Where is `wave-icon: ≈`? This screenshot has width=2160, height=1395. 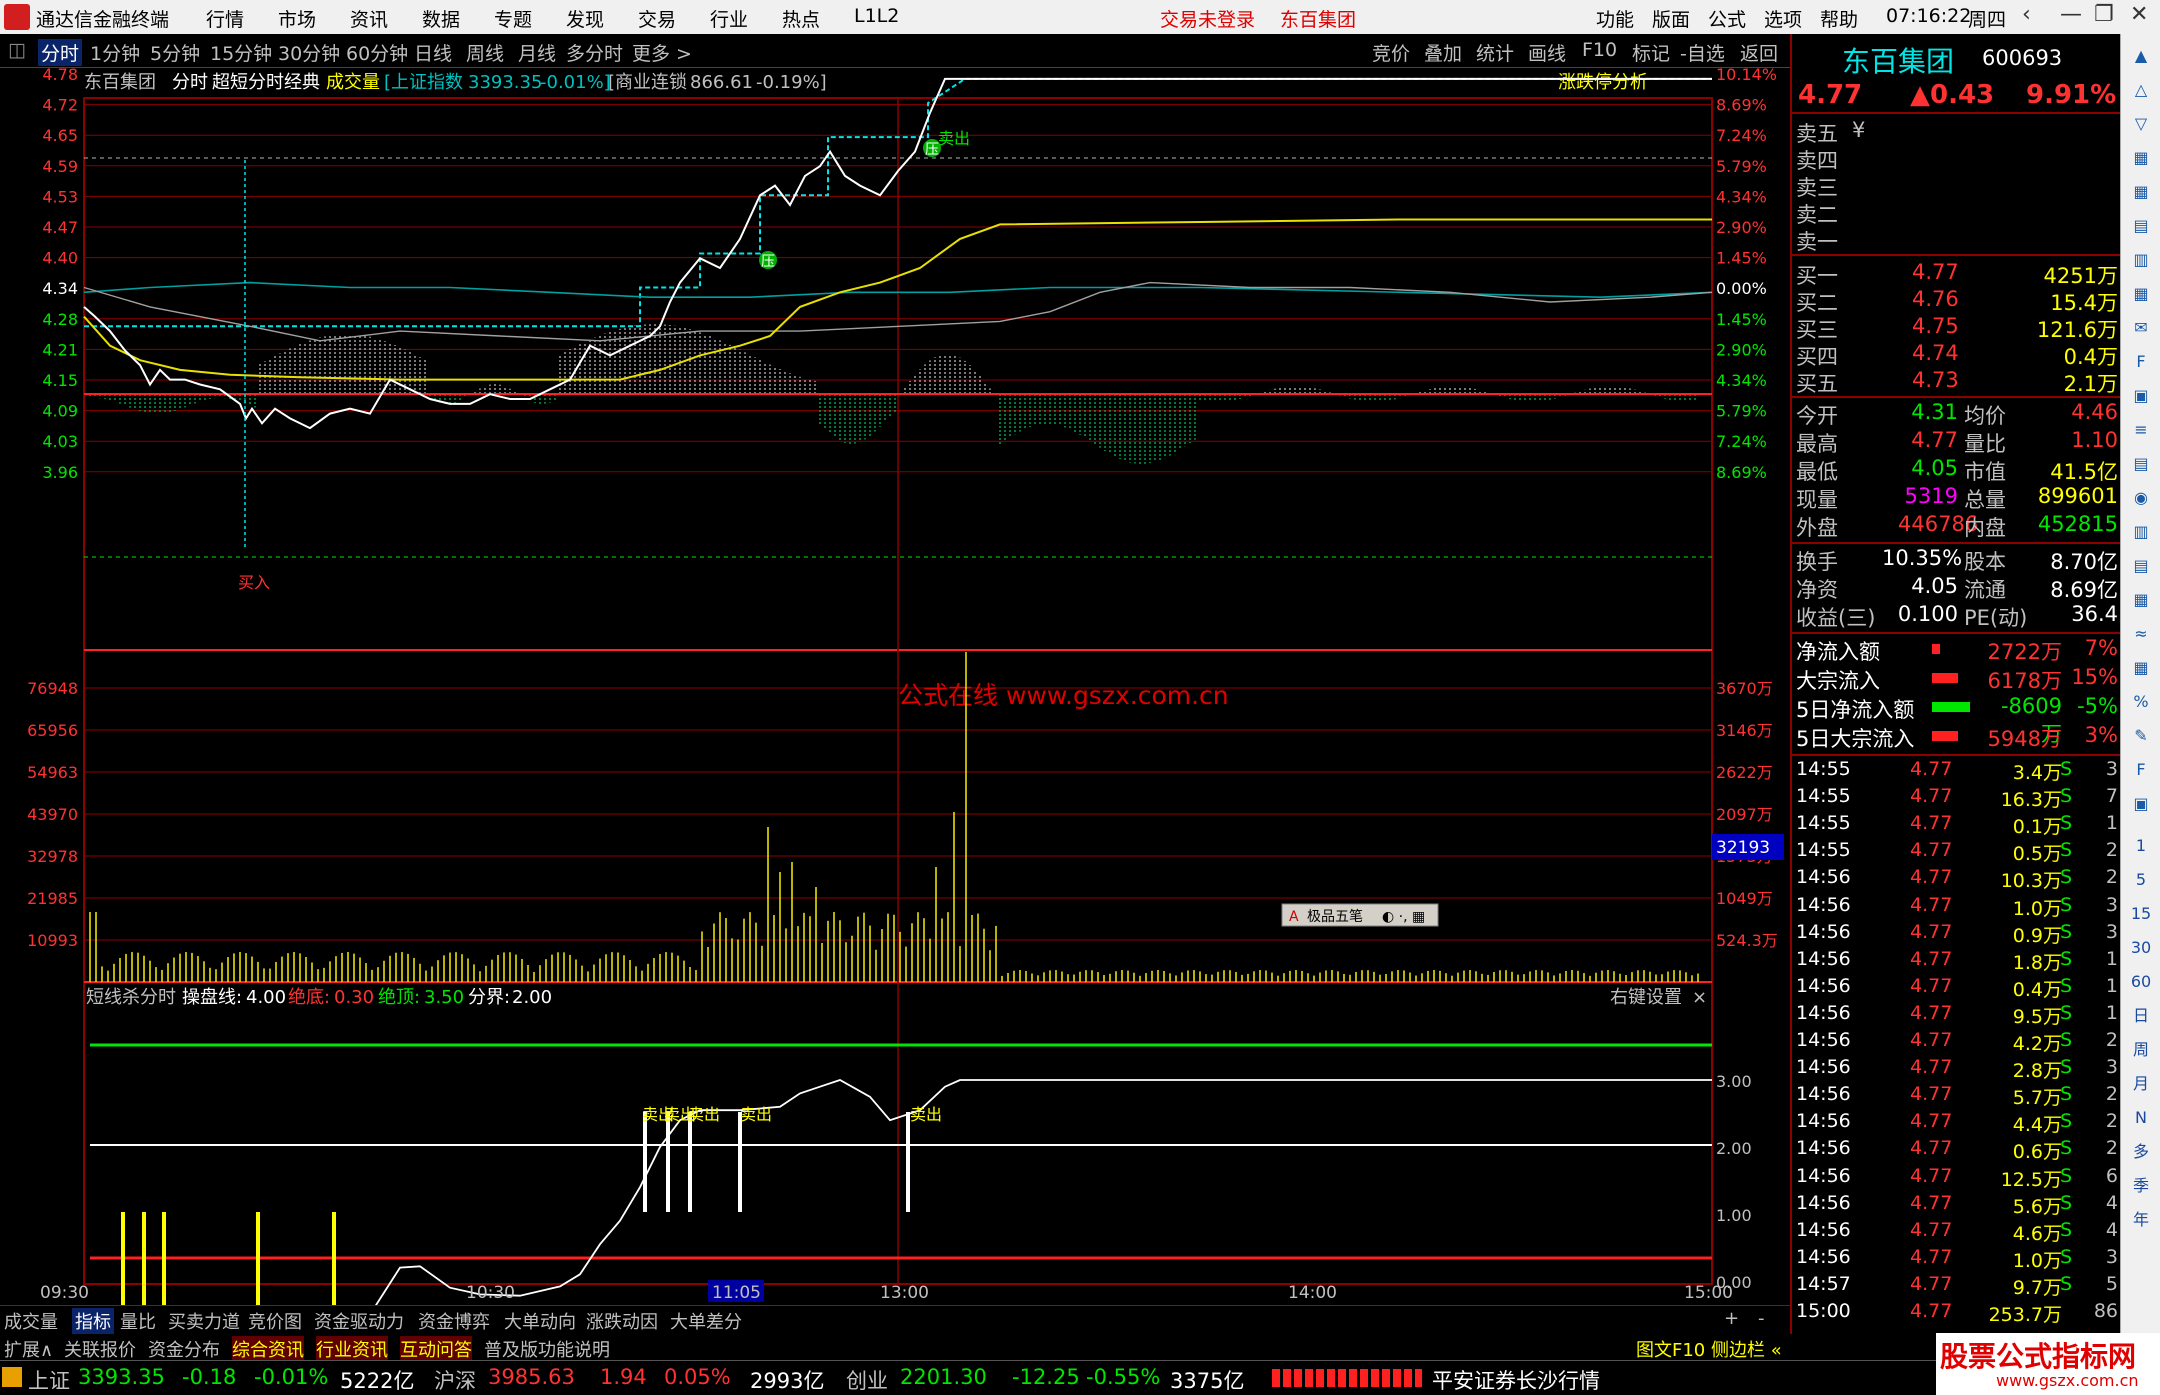 wave-icon: ≈ is located at coordinates (2141, 634).